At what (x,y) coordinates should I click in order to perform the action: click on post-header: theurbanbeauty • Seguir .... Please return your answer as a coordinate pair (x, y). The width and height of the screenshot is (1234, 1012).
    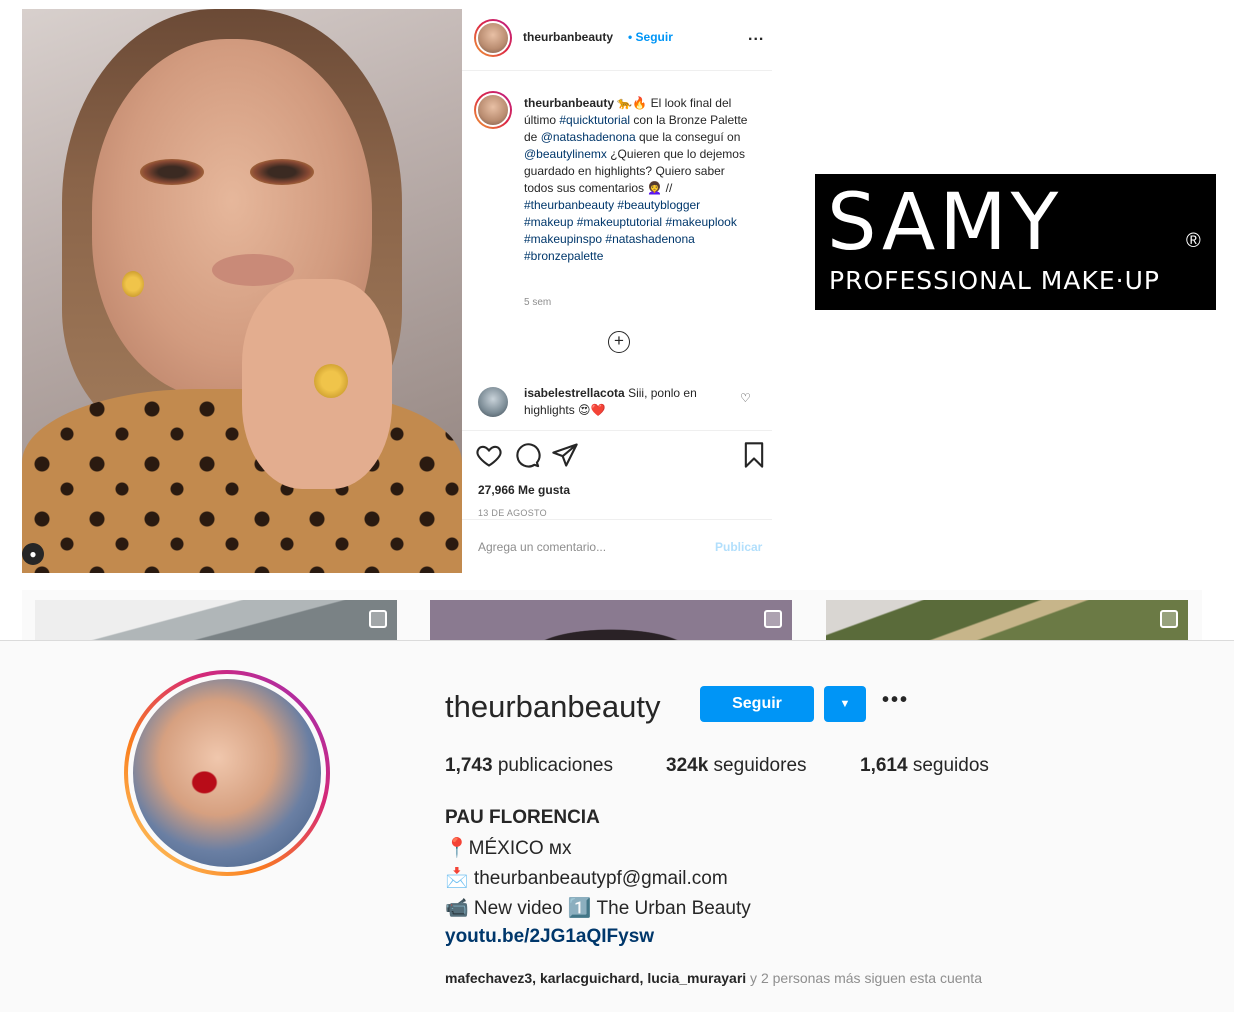
    Looking at the image, I should click on (617, 40).